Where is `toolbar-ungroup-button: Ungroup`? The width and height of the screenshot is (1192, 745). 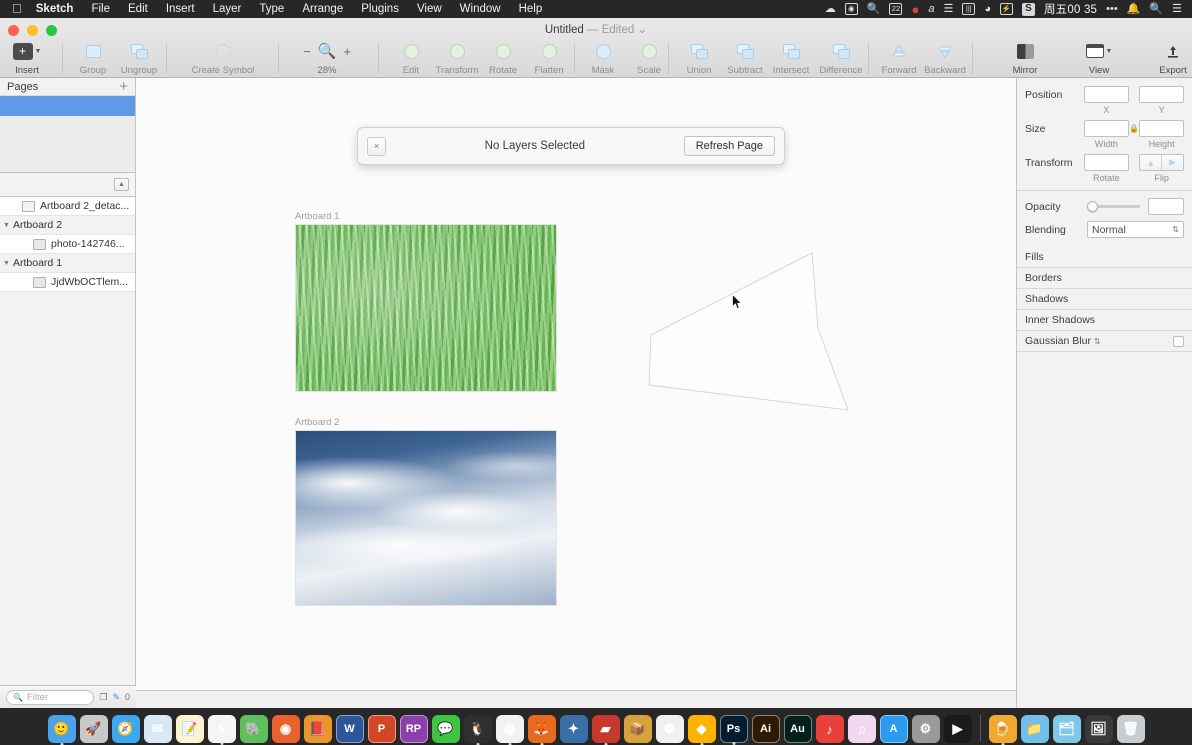
toolbar-ungroup-button: Ungroup is located at coordinates (139, 58).